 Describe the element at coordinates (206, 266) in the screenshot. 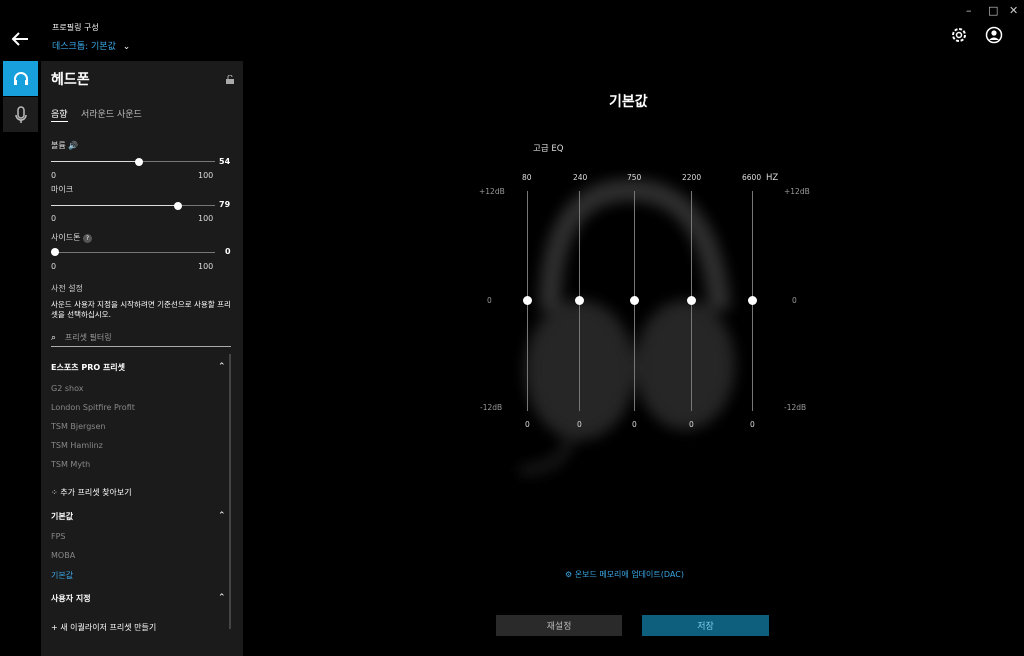

I see `sidetone-max: 100` at that location.